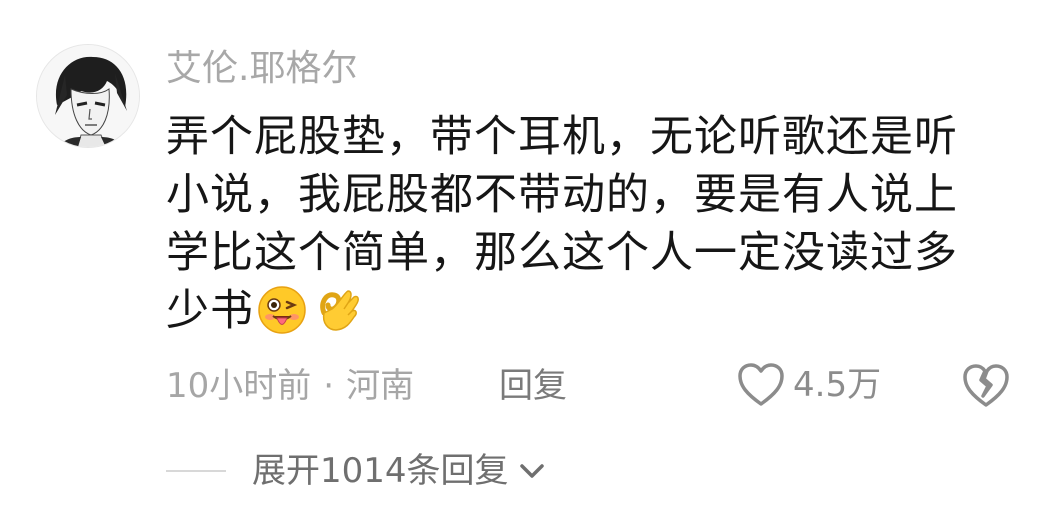 The width and height of the screenshot is (1046, 527). Describe the element at coordinates (261, 69) in the screenshot. I see `username: 艾伦.耶格尔` at that location.